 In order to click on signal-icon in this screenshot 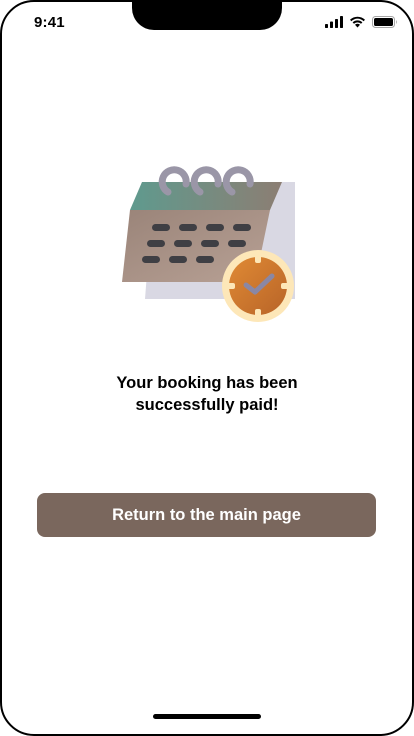, I will do `click(334, 24)`.